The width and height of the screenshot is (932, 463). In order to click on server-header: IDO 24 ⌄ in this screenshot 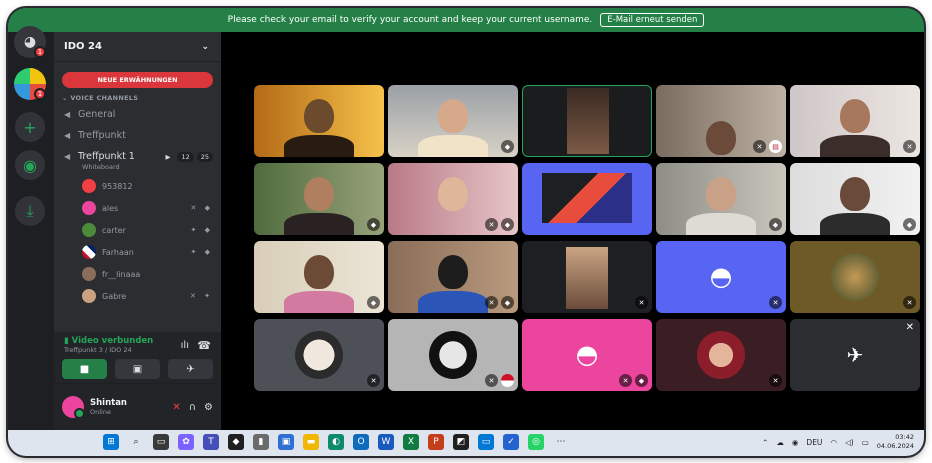, I will do `click(137, 47)`.